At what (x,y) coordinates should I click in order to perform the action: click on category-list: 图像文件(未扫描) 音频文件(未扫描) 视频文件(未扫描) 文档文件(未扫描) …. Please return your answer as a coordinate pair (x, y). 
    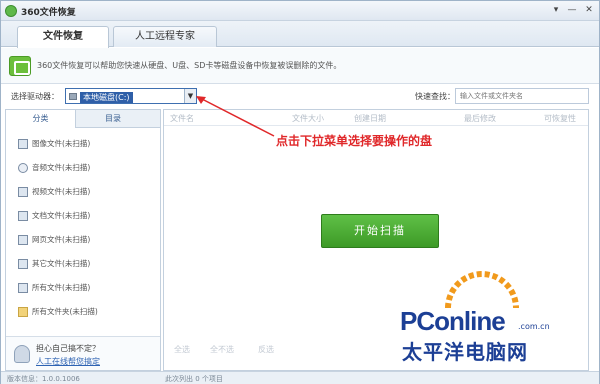
    Looking at the image, I should click on (83, 228).